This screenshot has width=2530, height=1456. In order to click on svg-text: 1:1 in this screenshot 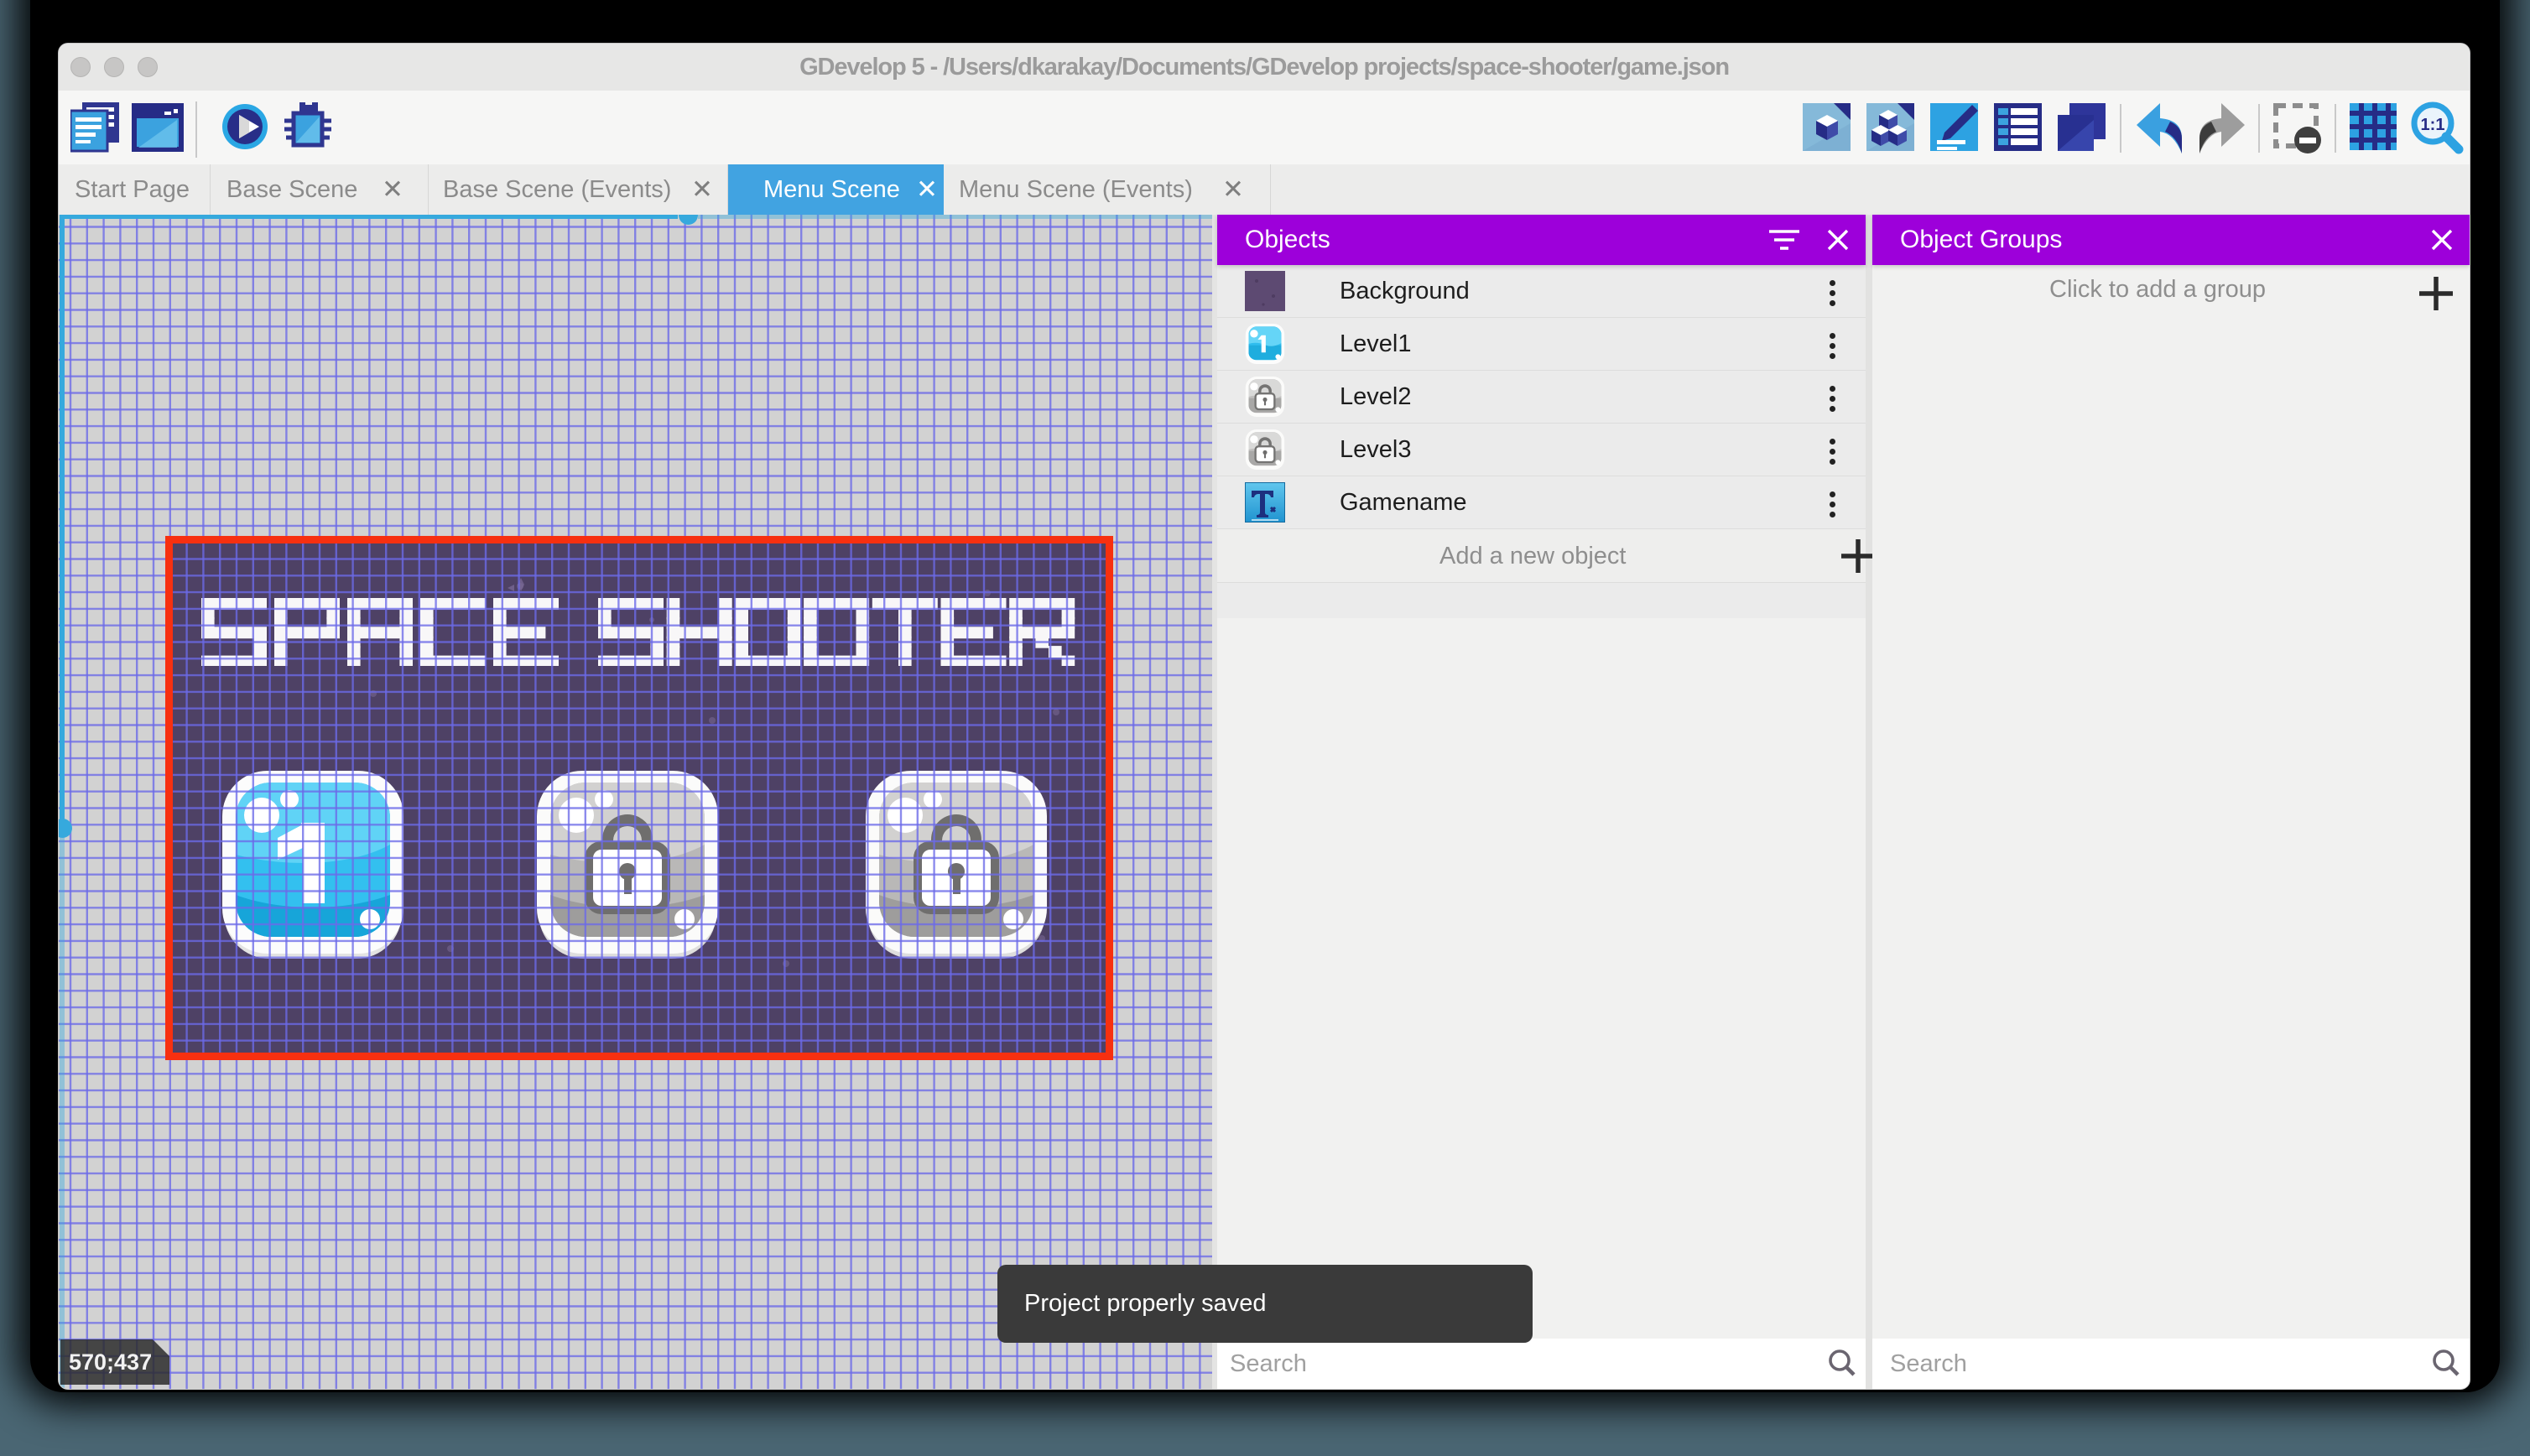, I will do `click(2433, 125)`.